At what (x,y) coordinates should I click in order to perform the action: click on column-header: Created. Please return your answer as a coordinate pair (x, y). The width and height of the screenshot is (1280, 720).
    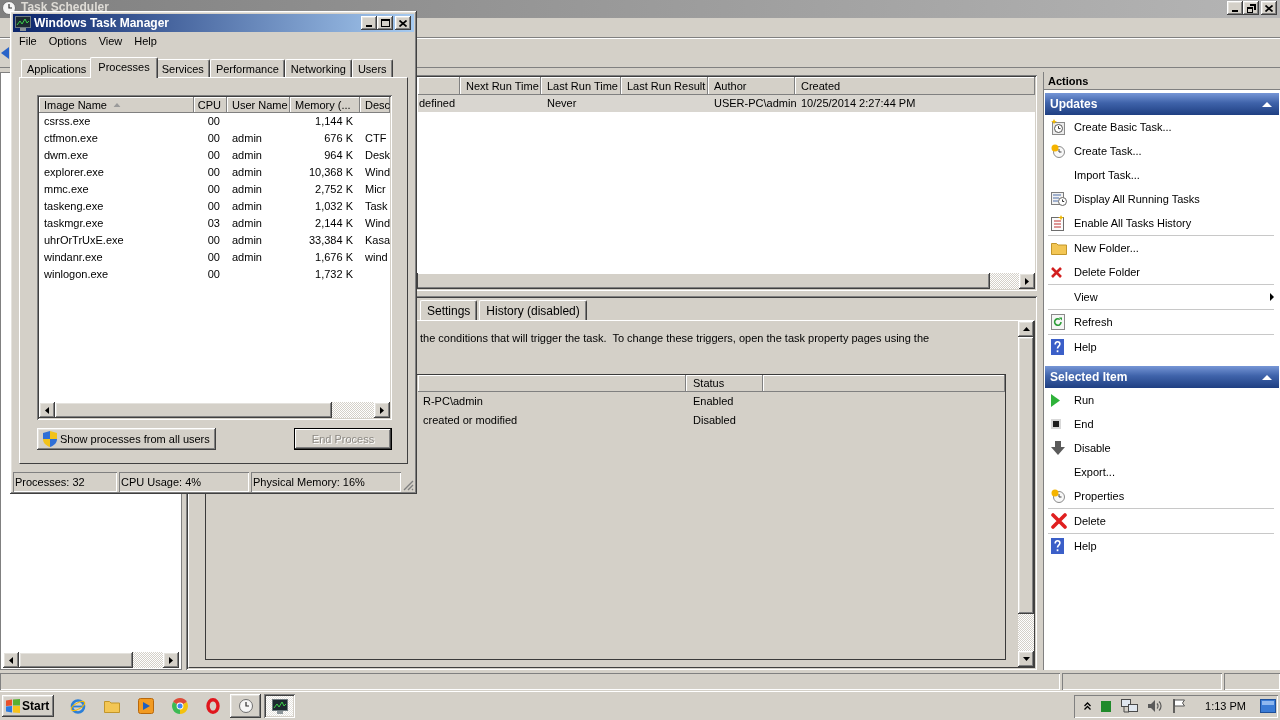
    Looking at the image, I should click on (915, 86).